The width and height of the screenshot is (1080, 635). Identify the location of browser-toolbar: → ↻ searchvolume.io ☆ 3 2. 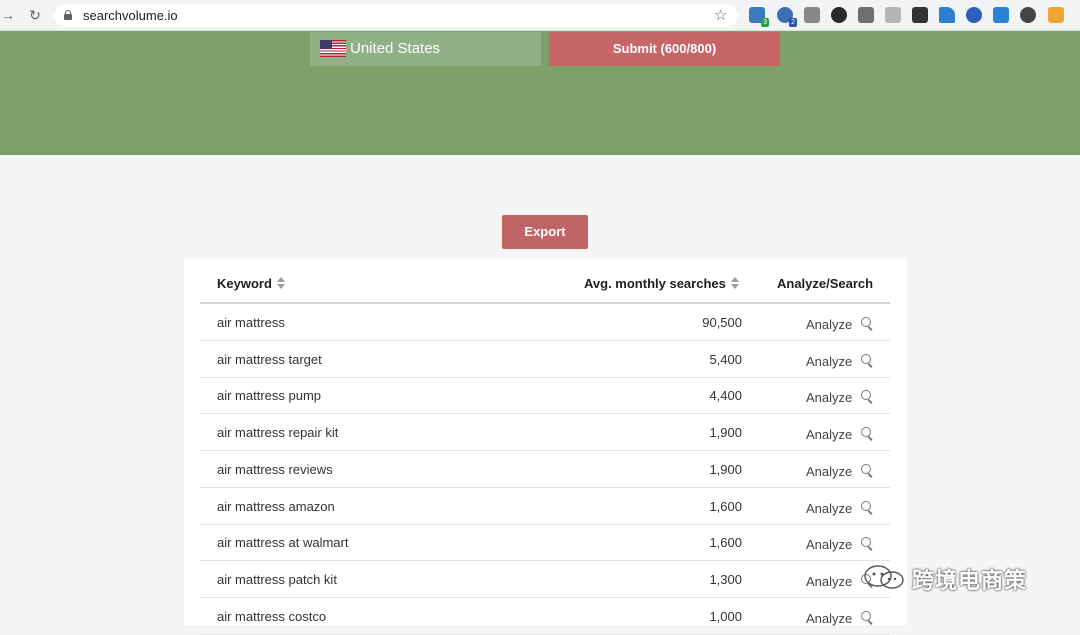
(540, 15).